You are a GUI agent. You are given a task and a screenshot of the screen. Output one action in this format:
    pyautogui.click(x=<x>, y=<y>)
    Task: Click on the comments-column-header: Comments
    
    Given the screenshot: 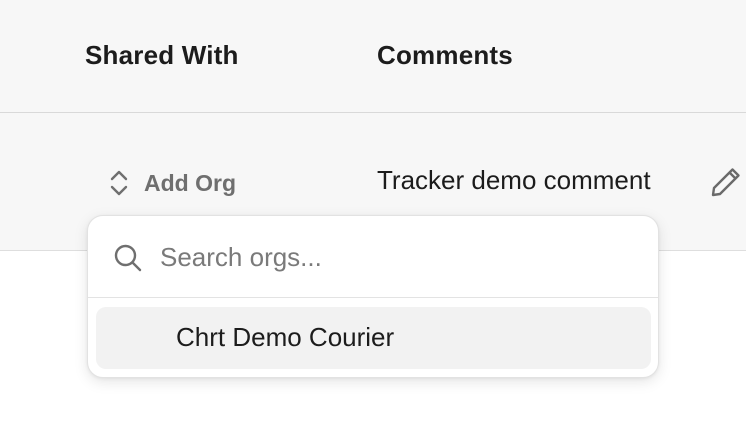 What is the action you would take?
    pyautogui.click(x=445, y=55)
    